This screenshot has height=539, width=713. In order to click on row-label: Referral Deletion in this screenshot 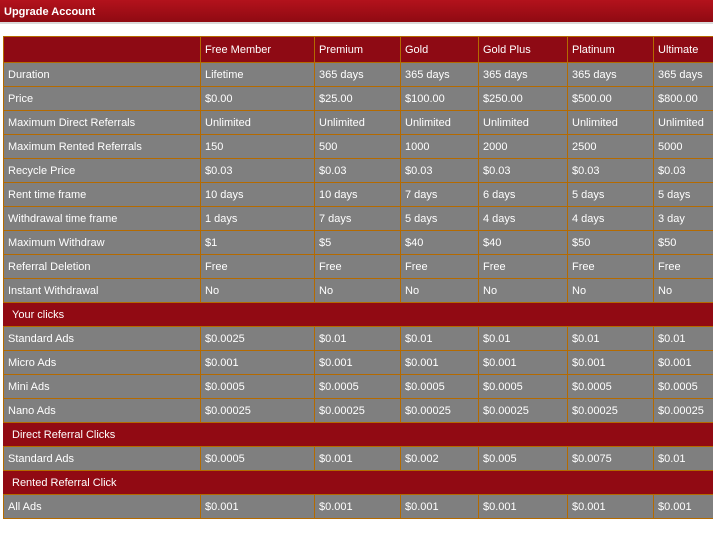, I will do `click(102, 266)`.